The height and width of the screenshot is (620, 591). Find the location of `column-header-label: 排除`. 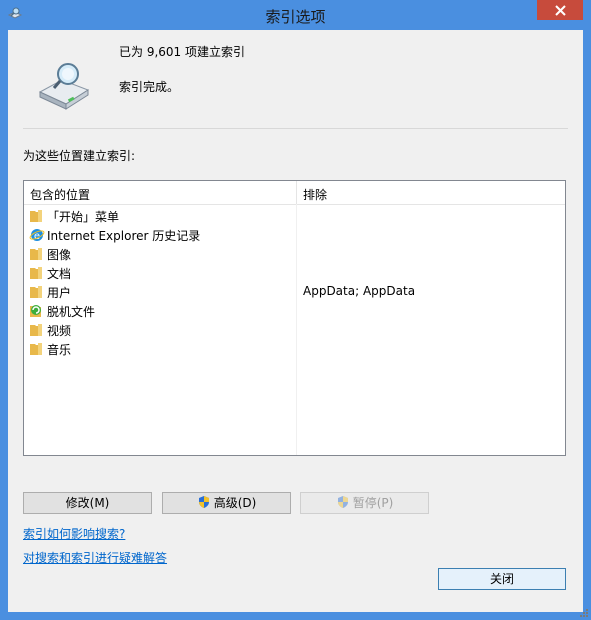

column-header-label: 排除 is located at coordinates (315, 195).